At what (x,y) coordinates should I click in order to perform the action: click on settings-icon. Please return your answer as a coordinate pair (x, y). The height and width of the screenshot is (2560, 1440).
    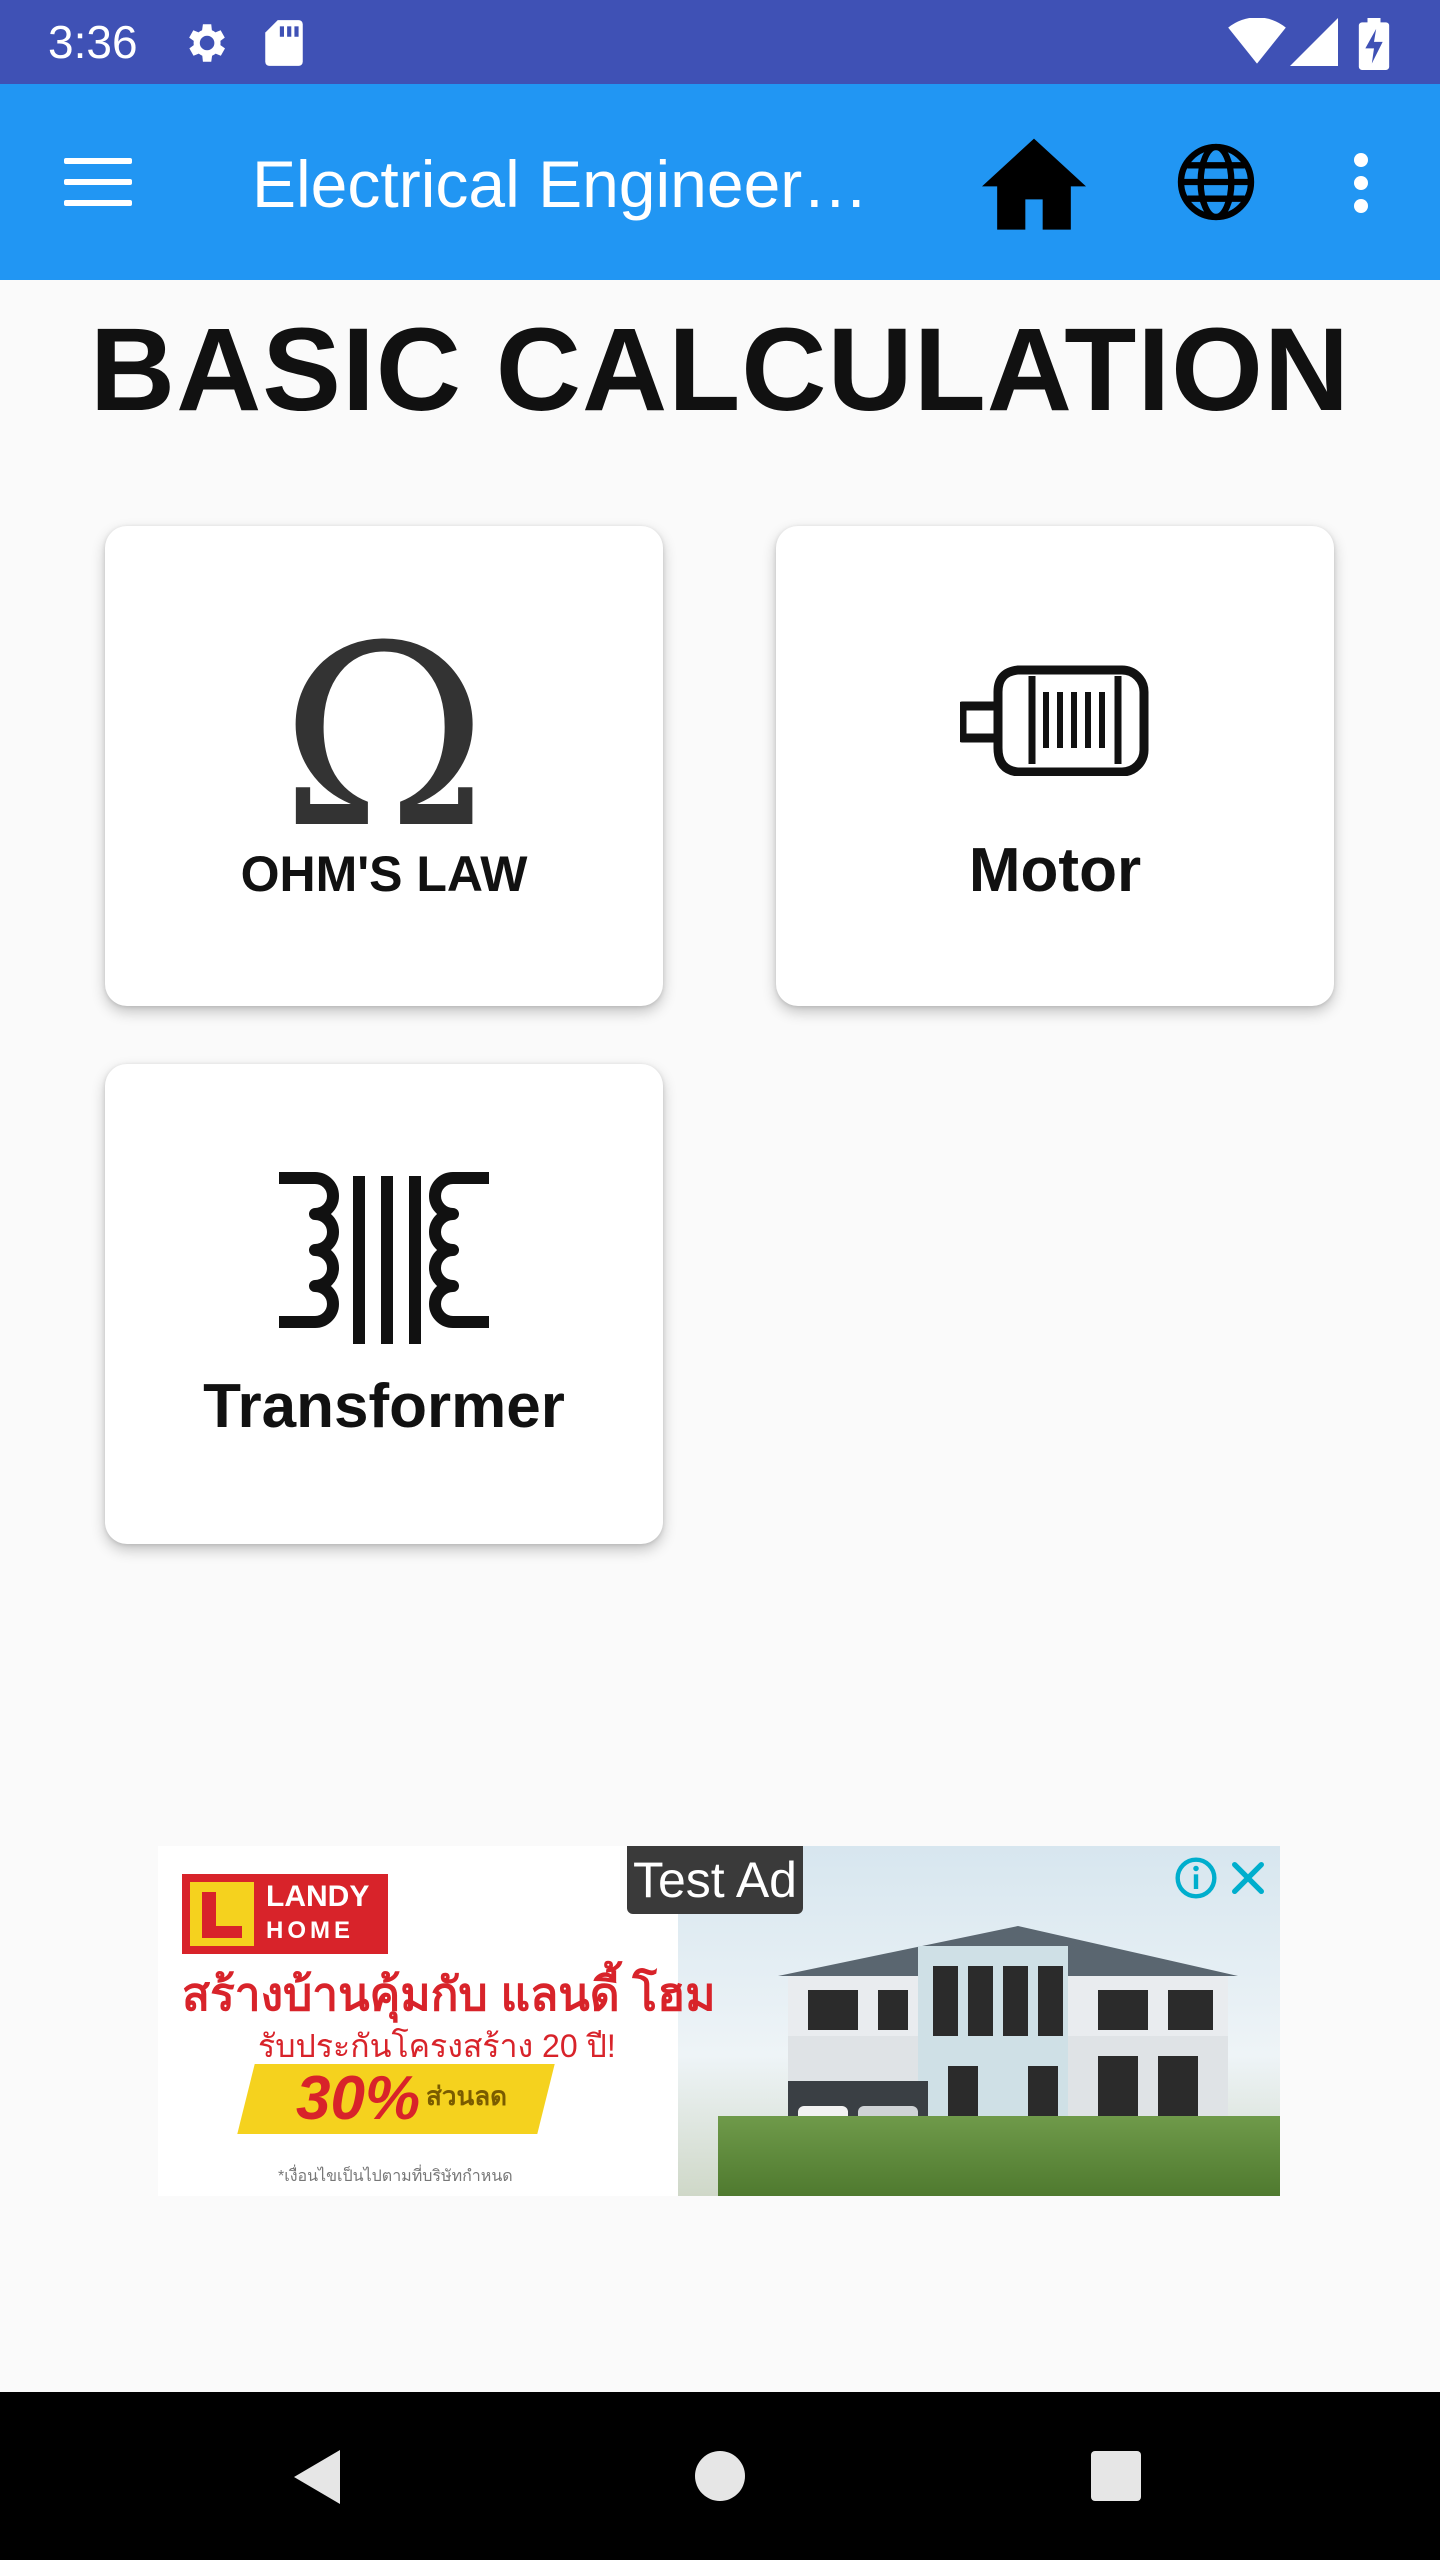
    Looking at the image, I should click on (207, 43).